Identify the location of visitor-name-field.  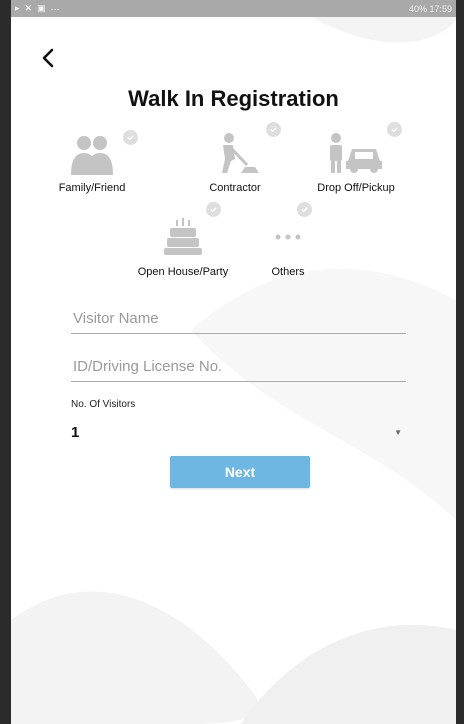
(238, 322).